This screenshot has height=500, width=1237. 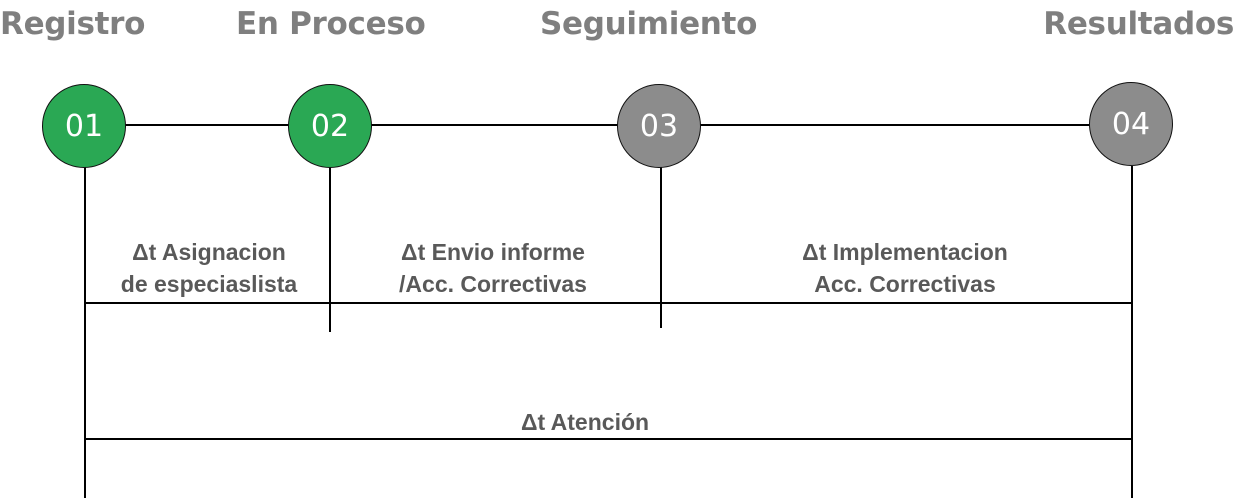 What do you see at coordinates (209, 284) in the screenshot?
I see `interval-label-line: de especiaslista` at bounding box center [209, 284].